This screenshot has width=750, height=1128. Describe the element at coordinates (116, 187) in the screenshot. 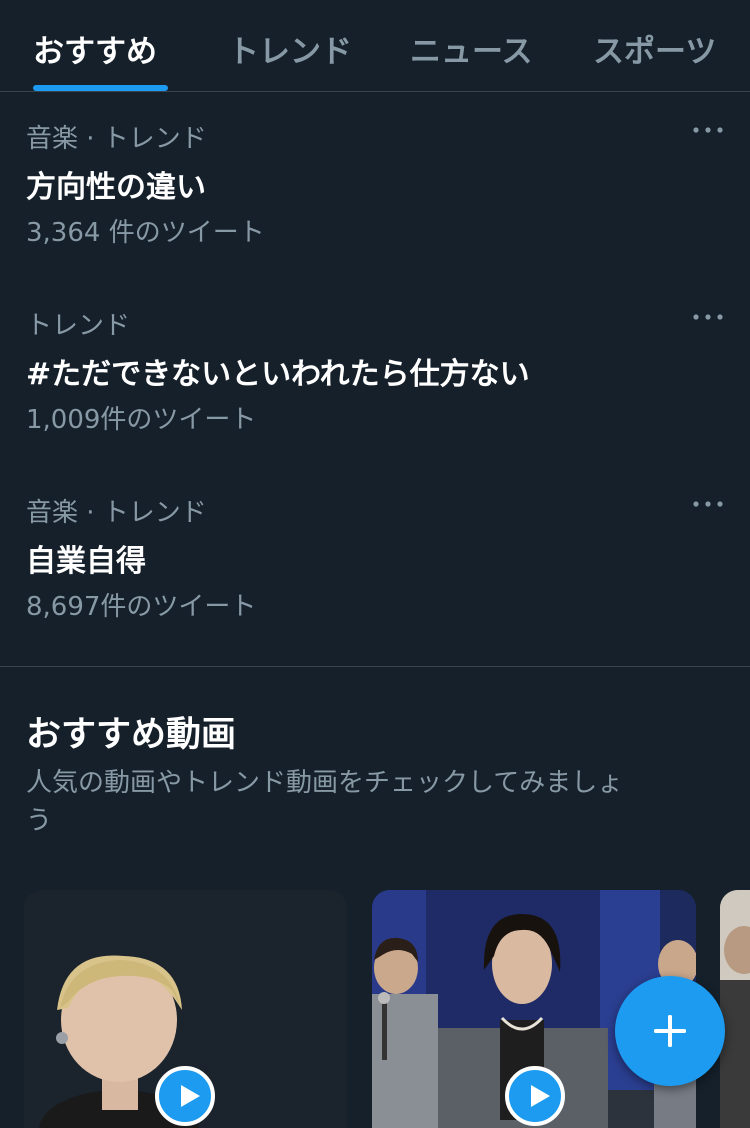

I see `trend-title: 方向性の違い` at that location.